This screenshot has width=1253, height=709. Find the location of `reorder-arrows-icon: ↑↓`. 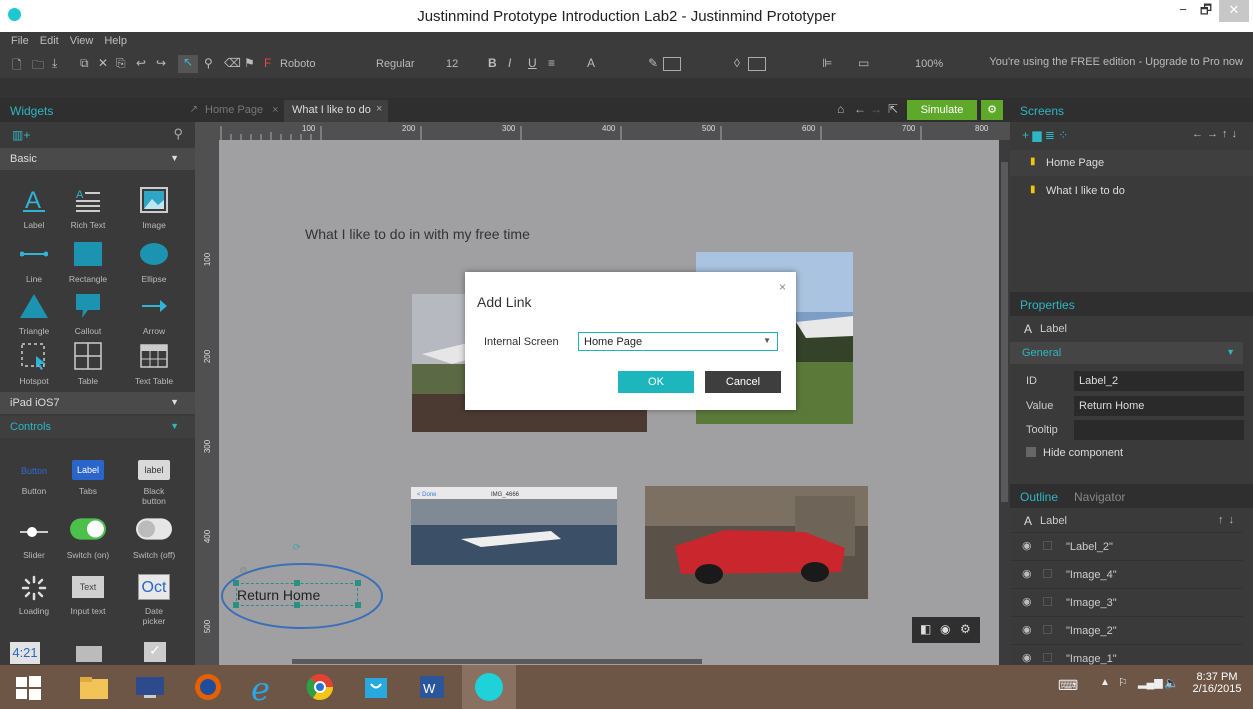

reorder-arrows-icon: ↑↓ is located at coordinates (1228, 520).